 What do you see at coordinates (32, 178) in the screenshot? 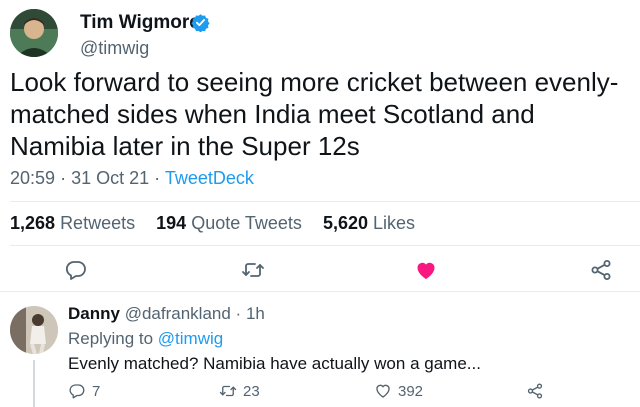
I see `tweet-time: 20:59` at bounding box center [32, 178].